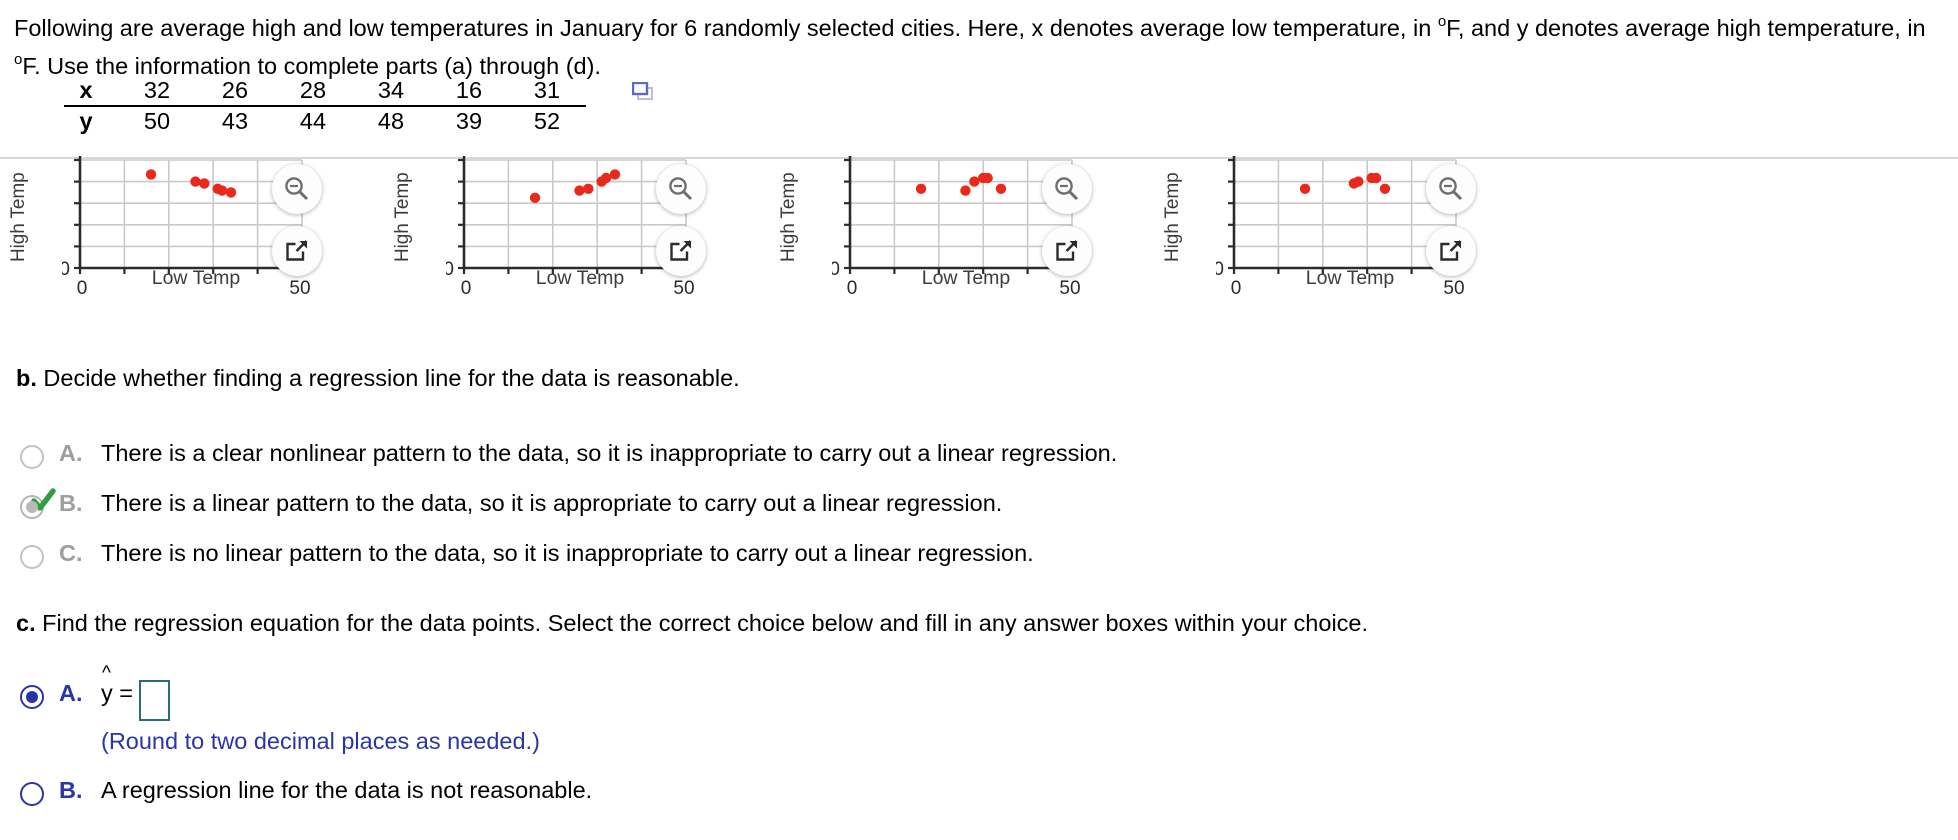 The width and height of the screenshot is (1958, 840). What do you see at coordinates (852, 288) in the screenshot?
I see `plot-3-xtick-0: 0` at bounding box center [852, 288].